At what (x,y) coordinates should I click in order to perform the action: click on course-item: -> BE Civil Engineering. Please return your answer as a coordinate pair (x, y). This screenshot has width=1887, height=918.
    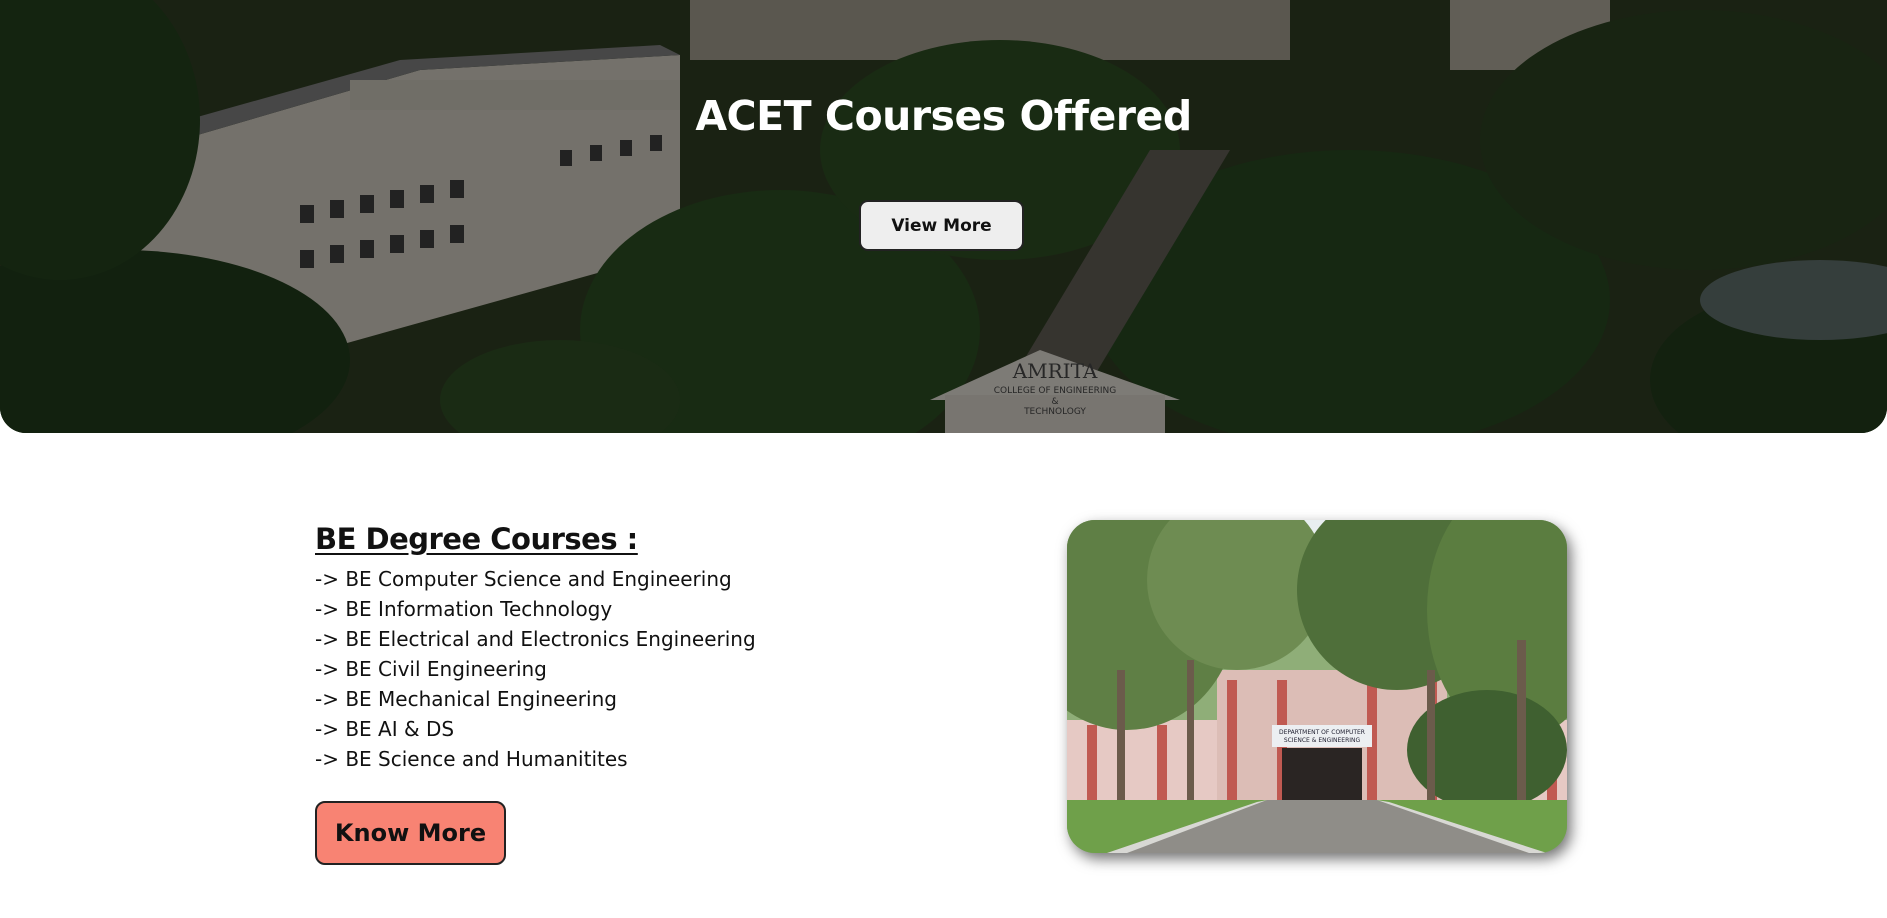
    Looking at the image, I should click on (431, 669).